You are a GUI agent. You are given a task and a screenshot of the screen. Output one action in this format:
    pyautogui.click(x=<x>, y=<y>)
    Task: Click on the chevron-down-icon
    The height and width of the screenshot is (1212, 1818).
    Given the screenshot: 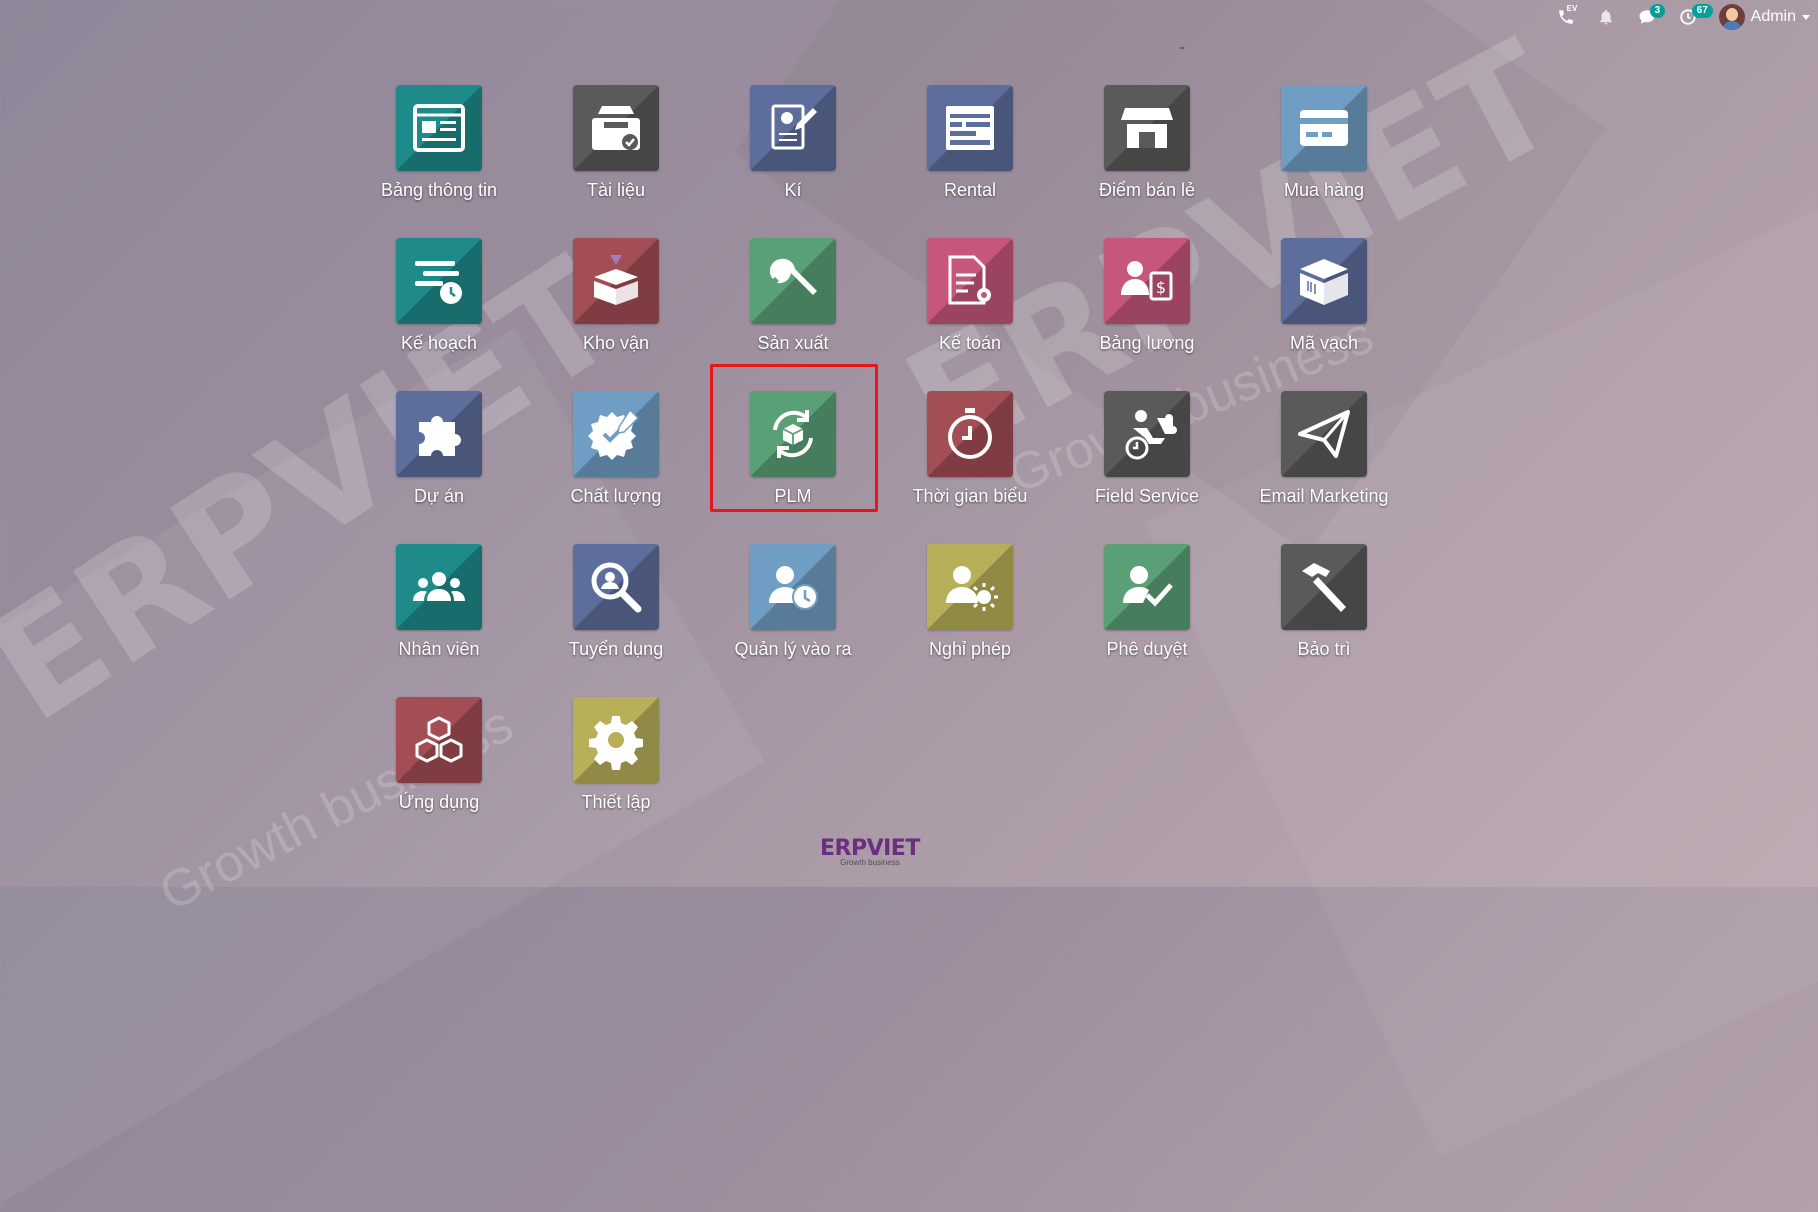 What is the action you would take?
    pyautogui.click(x=1806, y=17)
    